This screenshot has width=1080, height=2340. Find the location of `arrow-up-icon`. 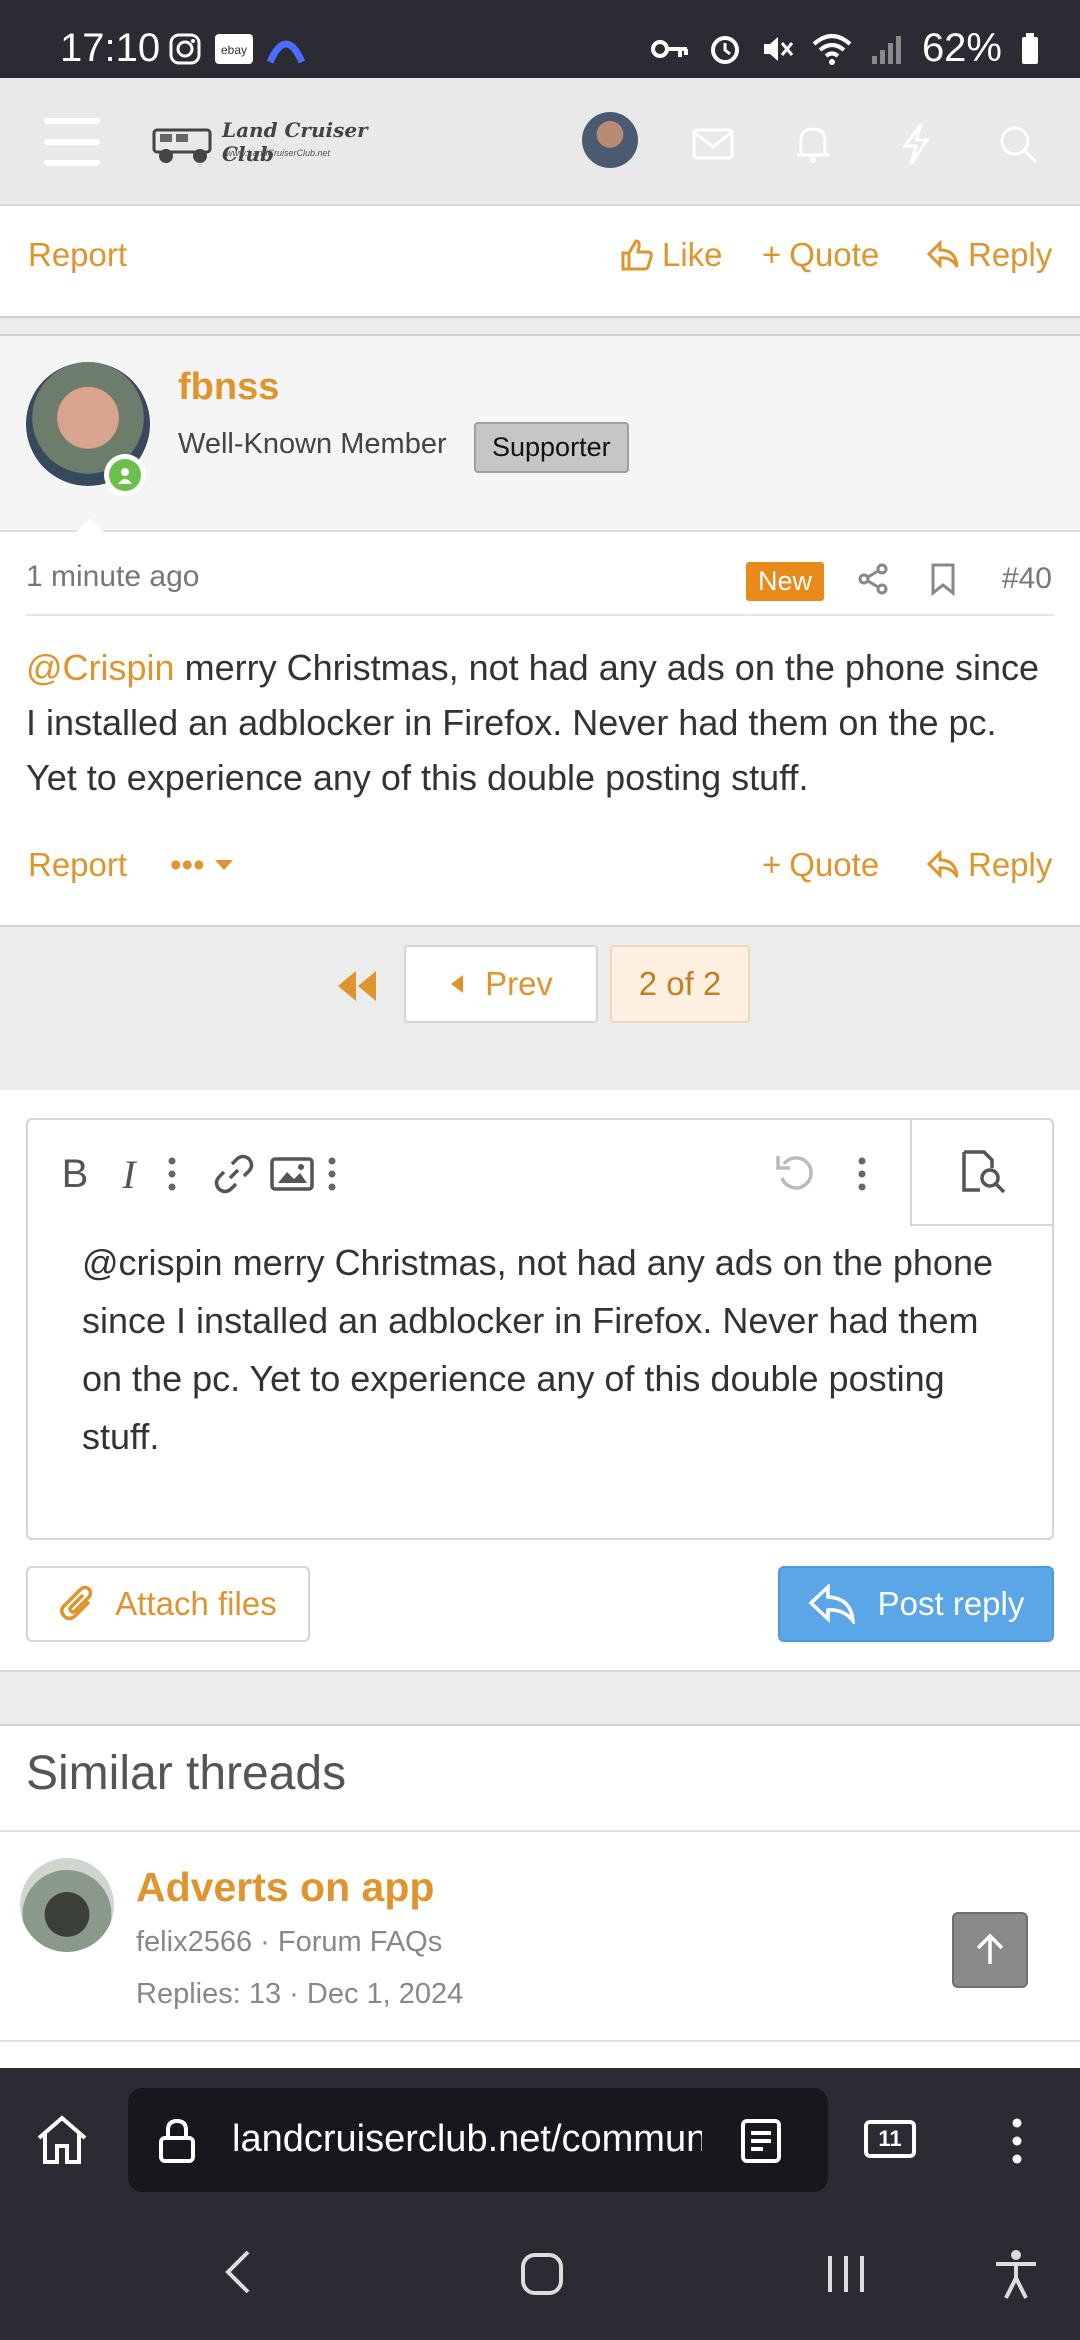

arrow-up-icon is located at coordinates (990, 1948).